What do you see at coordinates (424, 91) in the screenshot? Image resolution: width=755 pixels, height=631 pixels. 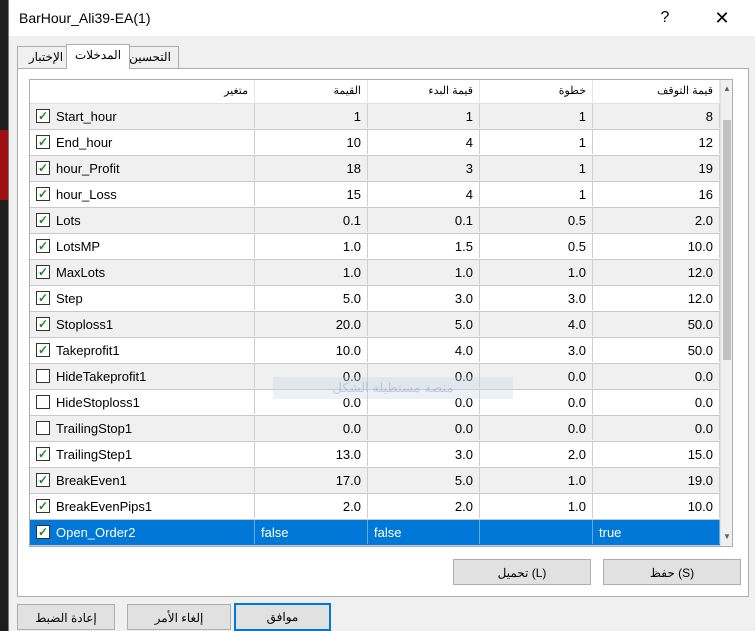 I see `column-header-start: قيمة البدء` at bounding box center [424, 91].